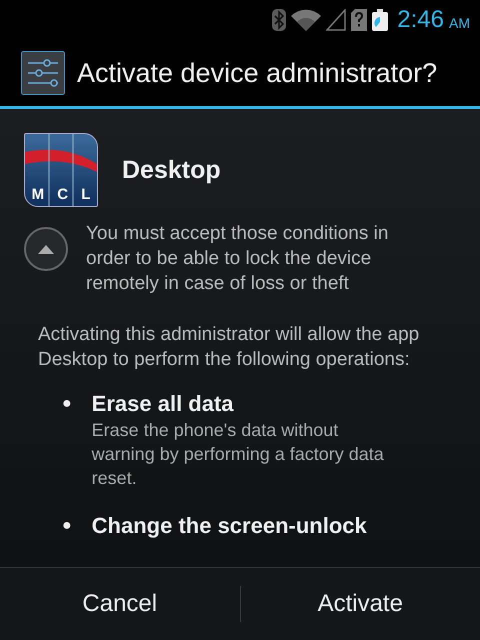  I want to click on operation-title: Change the screen-unlock, so click(229, 526).